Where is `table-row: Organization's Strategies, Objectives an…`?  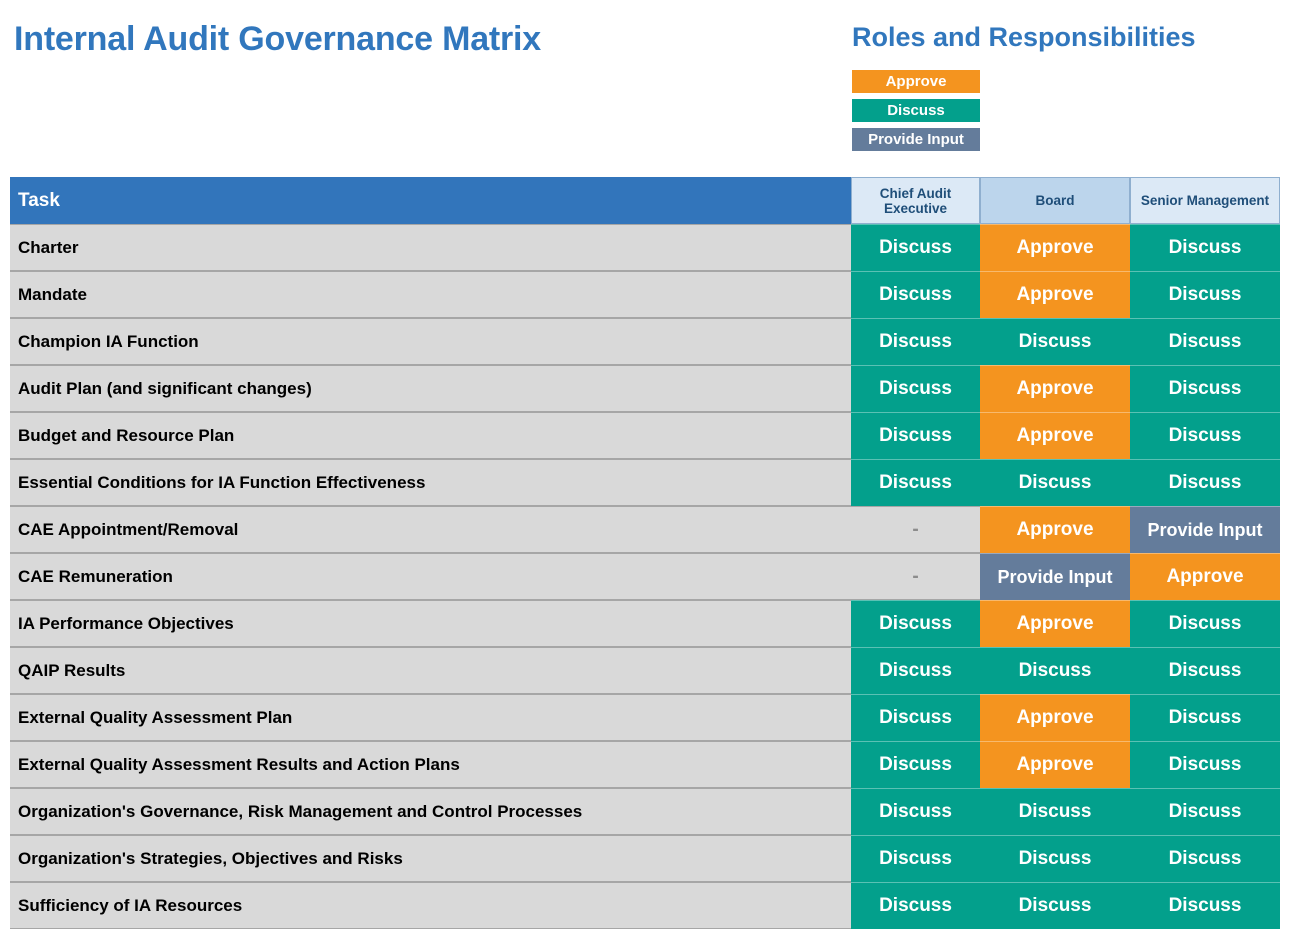 table-row: Organization's Strategies, Objectives an… is located at coordinates (645, 858).